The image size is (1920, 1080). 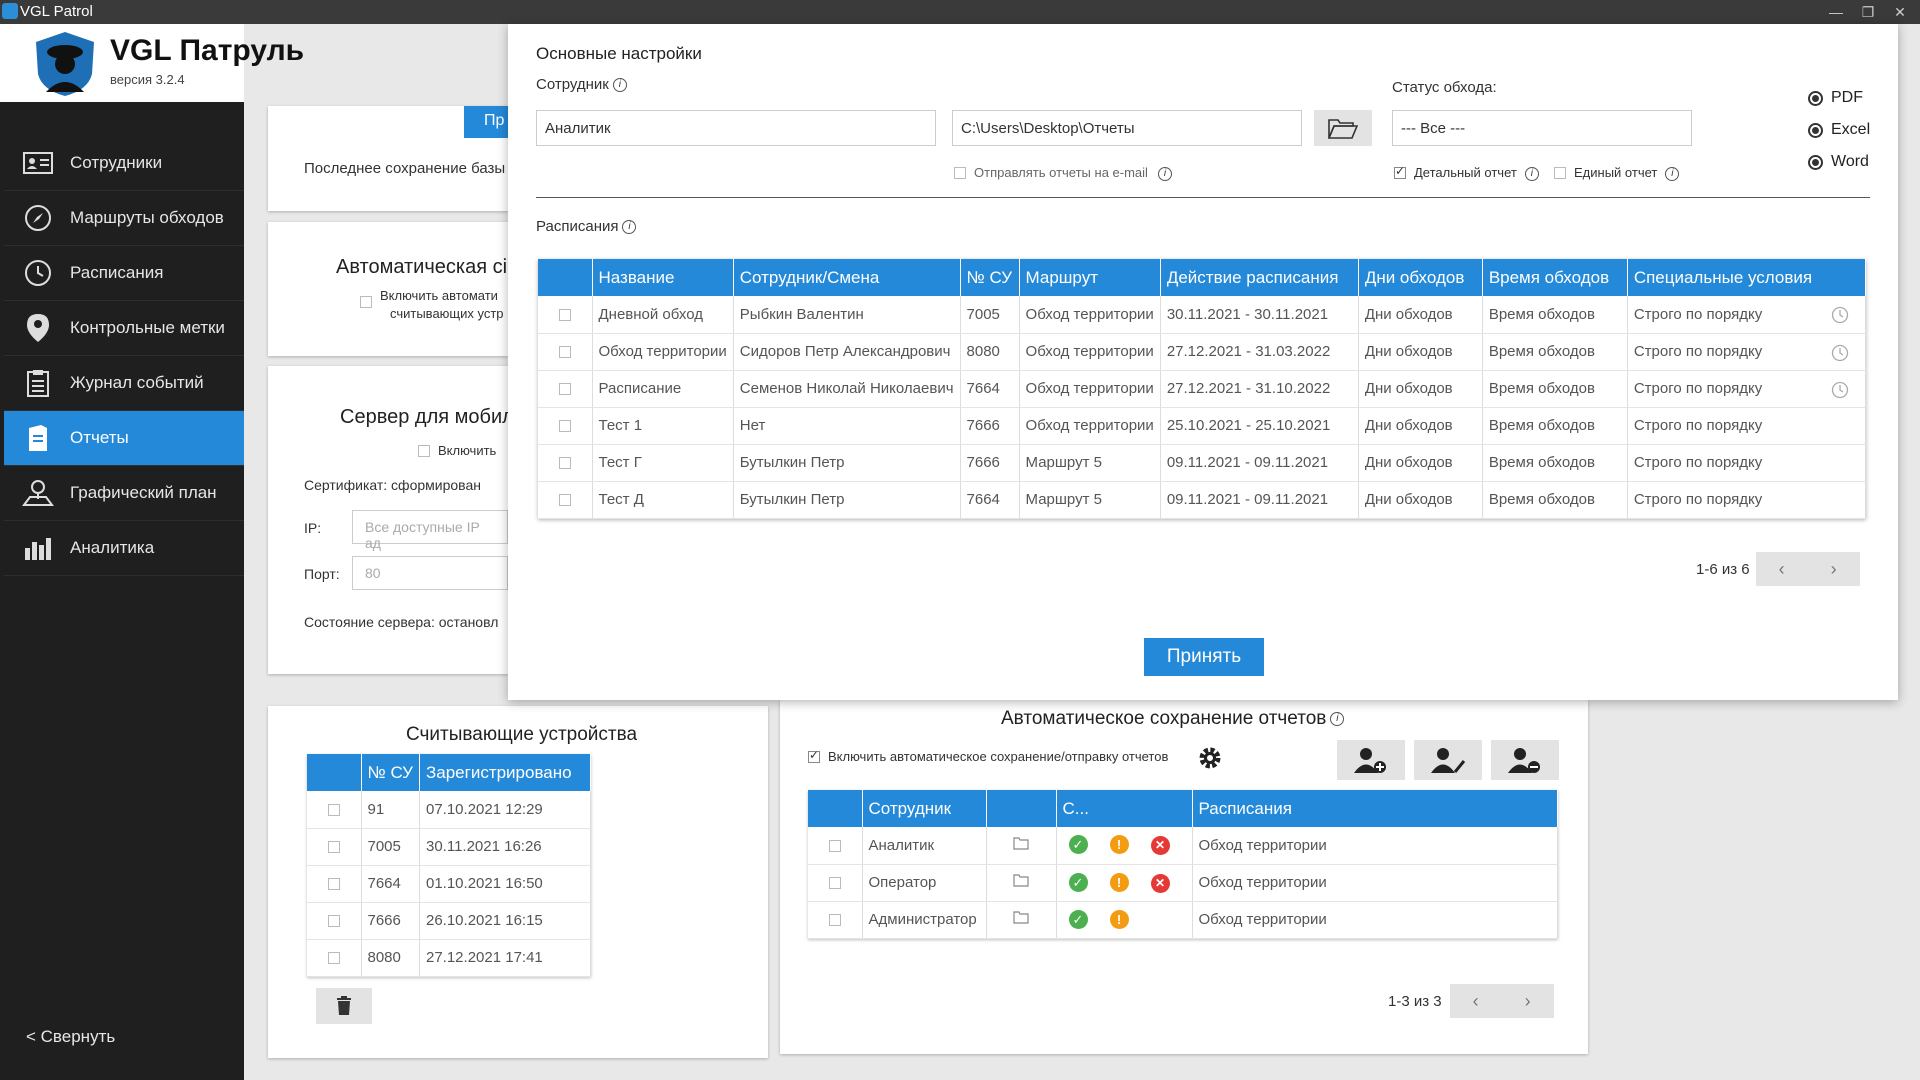 I want to click on sidebar-item-checkpoints: Контрольные метки, so click(x=124, y=328).